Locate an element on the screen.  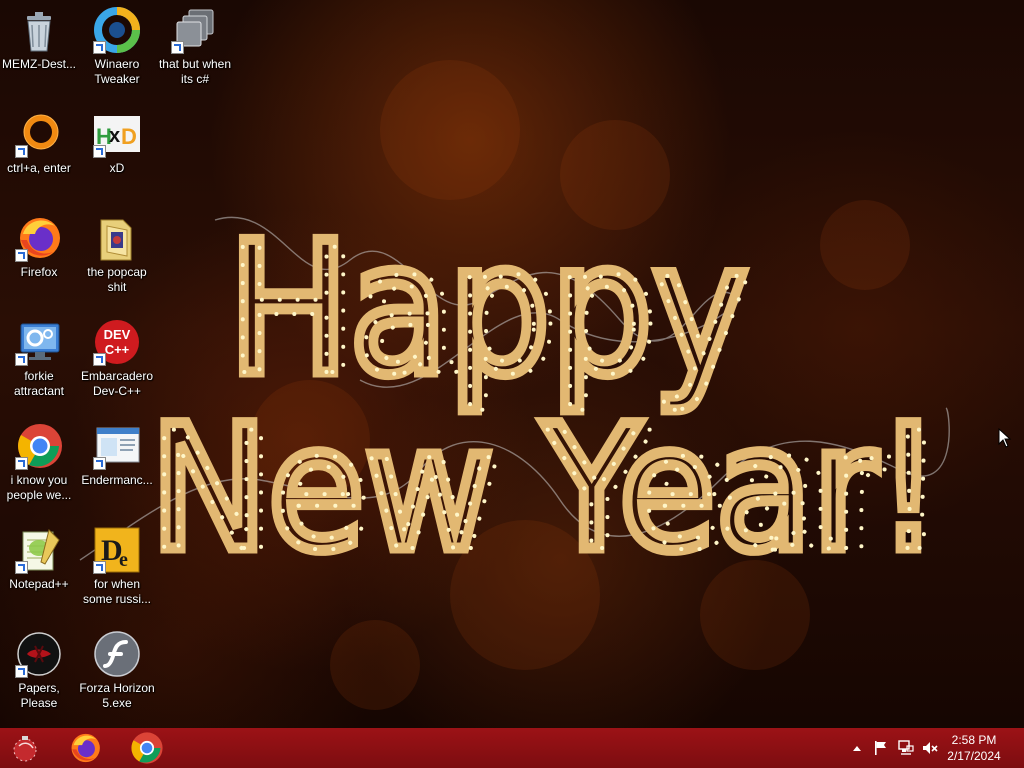
taskbar-chrome-button is located at coordinates (147, 748).